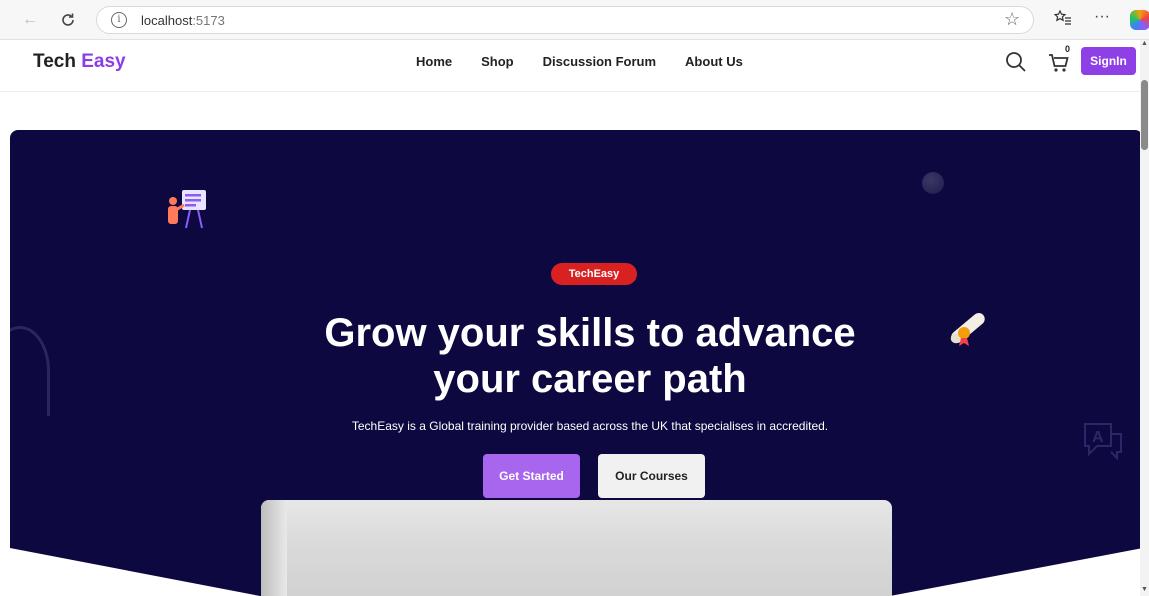  I want to click on cart-count: 0, so click(1068, 49).